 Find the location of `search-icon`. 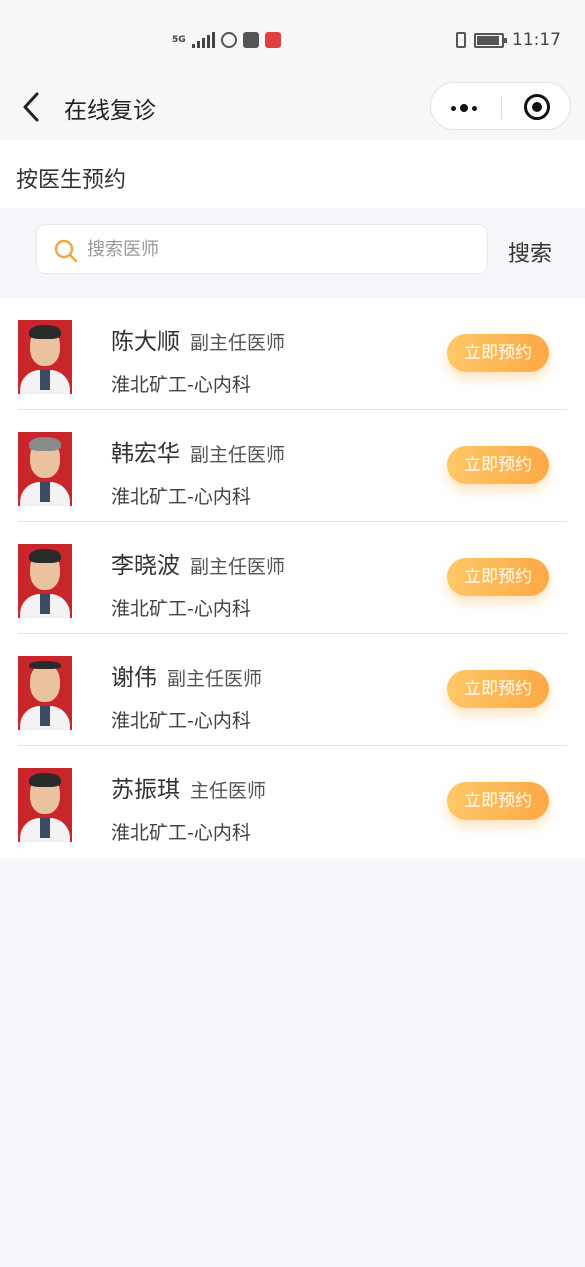

search-icon is located at coordinates (66, 251).